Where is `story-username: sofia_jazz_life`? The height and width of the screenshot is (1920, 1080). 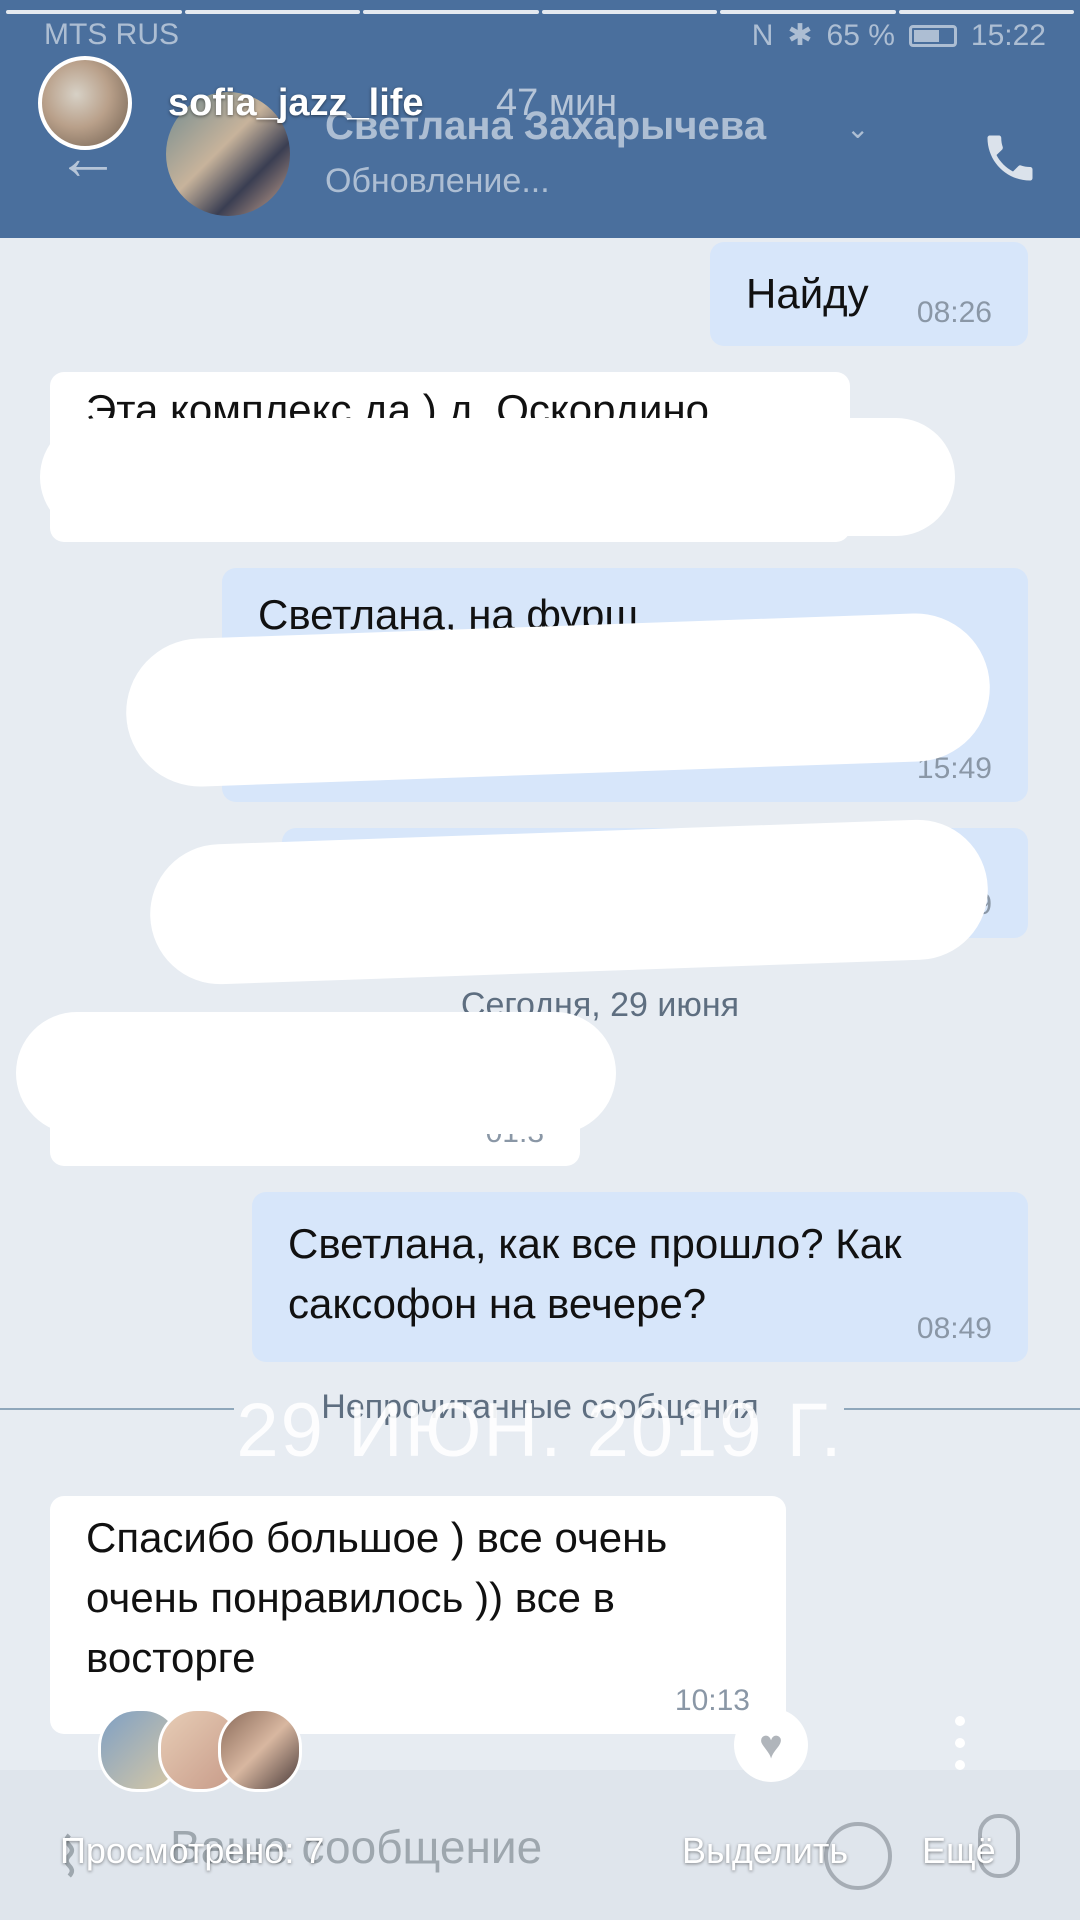
story-username: sofia_jazz_life is located at coordinates (296, 103).